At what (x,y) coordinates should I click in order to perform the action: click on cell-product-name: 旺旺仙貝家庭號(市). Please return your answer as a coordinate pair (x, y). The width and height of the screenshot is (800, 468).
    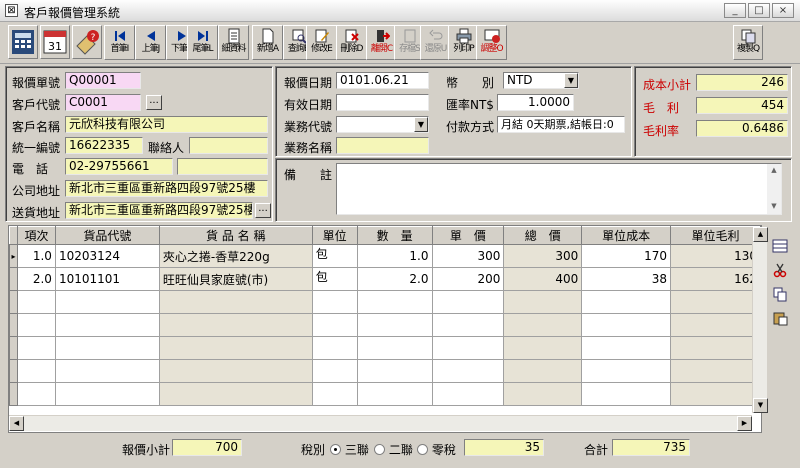
    Looking at the image, I should click on (235, 279).